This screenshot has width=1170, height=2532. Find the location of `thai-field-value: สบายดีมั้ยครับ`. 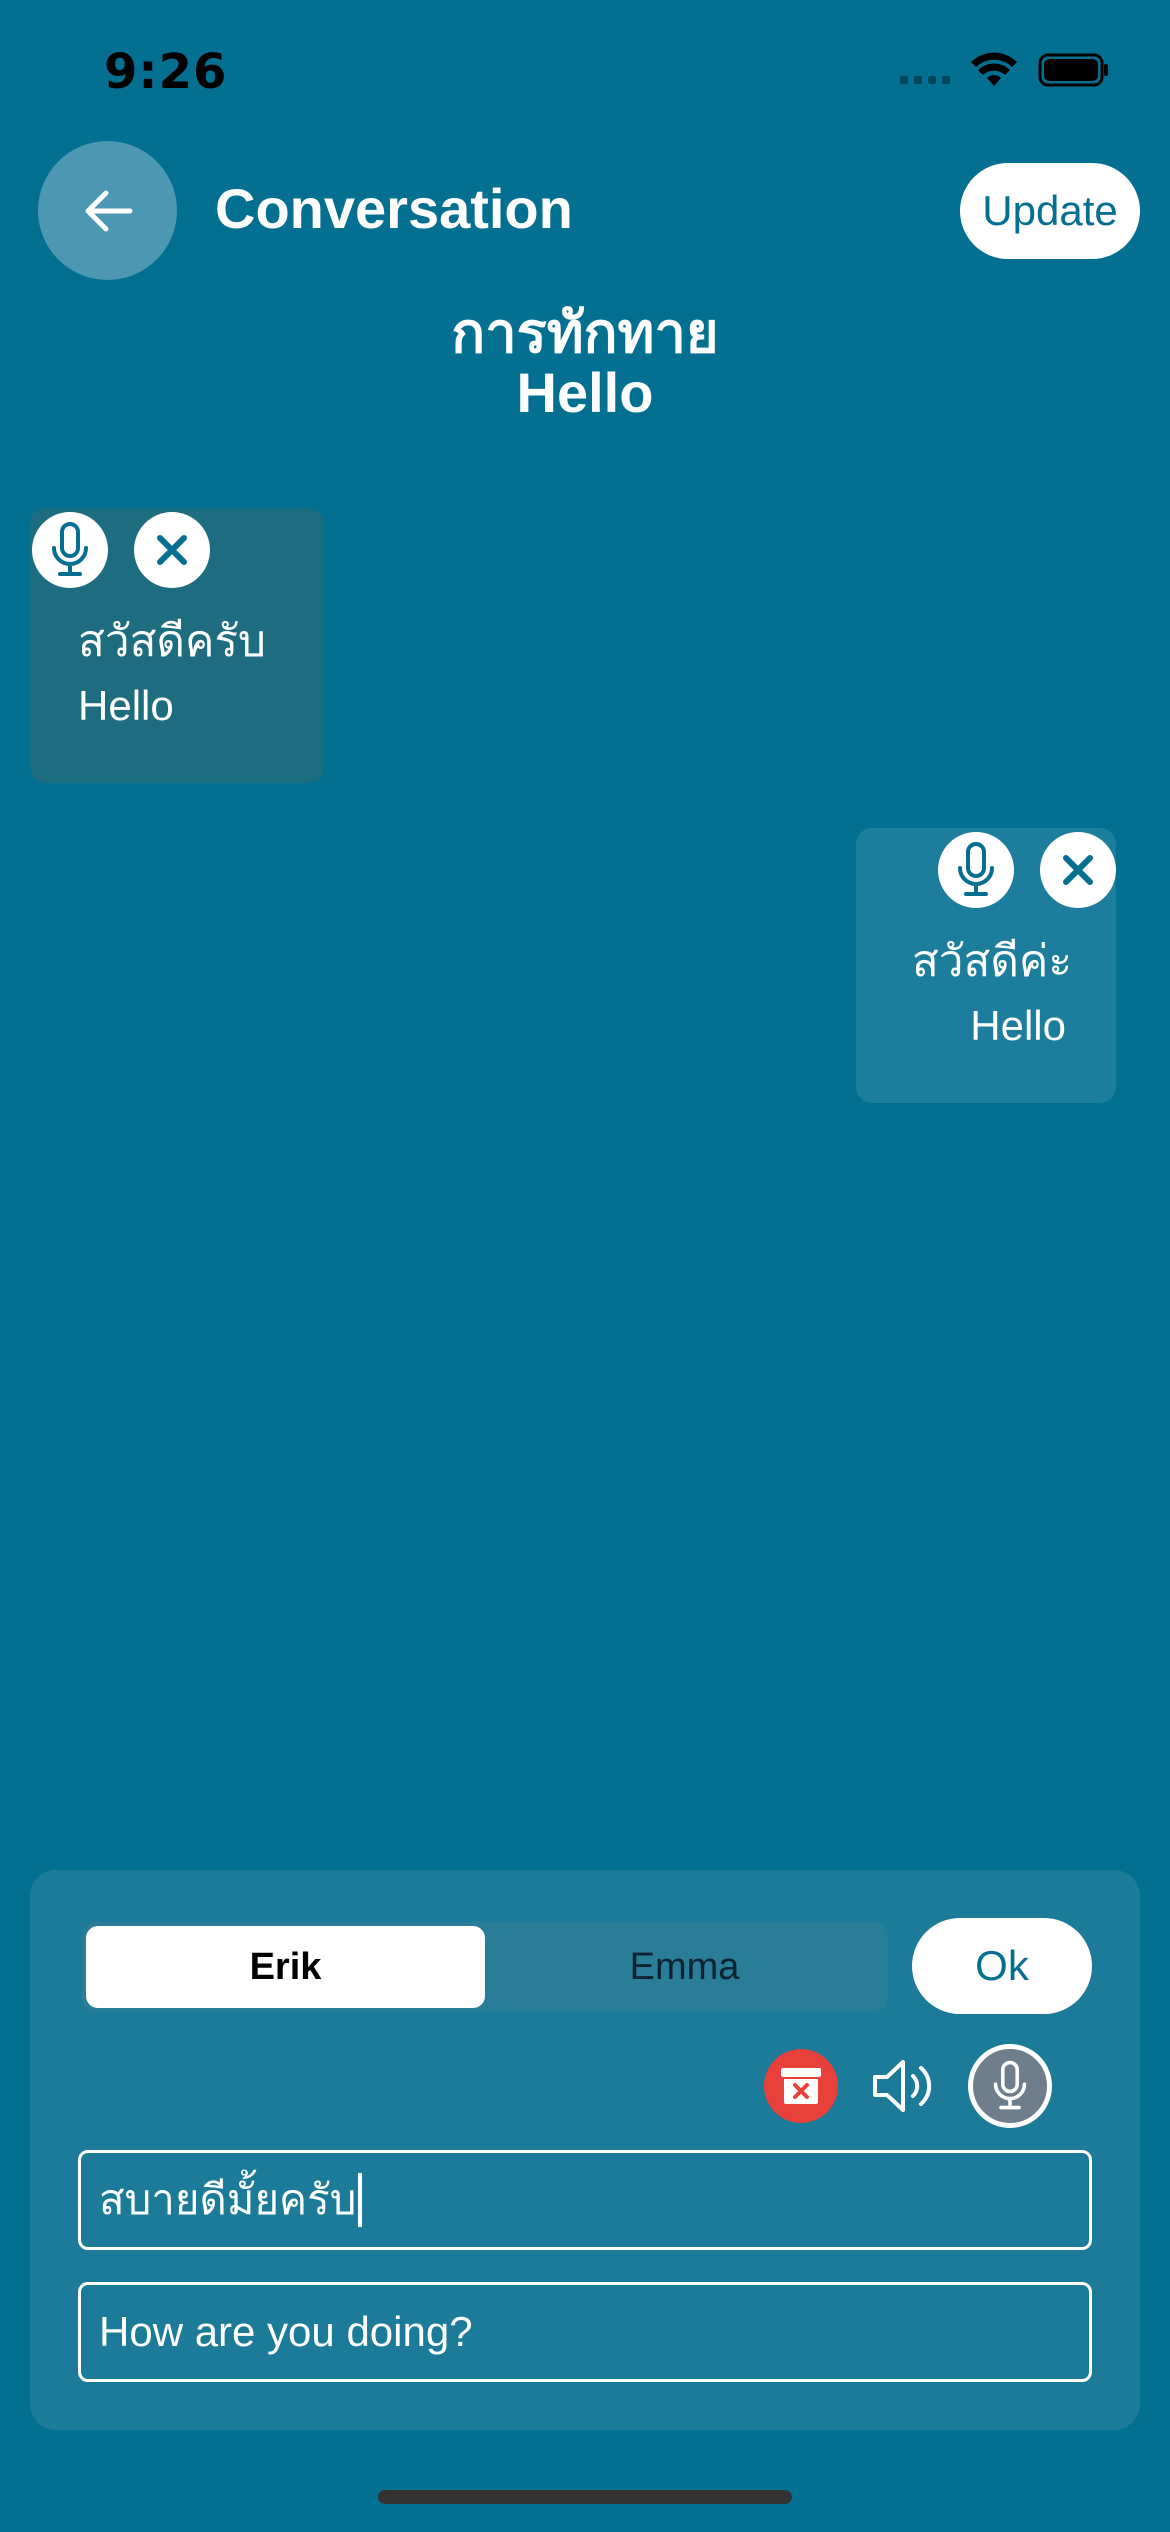

thai-field-value: สบายดีมั้ยครับ is located at coordinates (228, 2199).